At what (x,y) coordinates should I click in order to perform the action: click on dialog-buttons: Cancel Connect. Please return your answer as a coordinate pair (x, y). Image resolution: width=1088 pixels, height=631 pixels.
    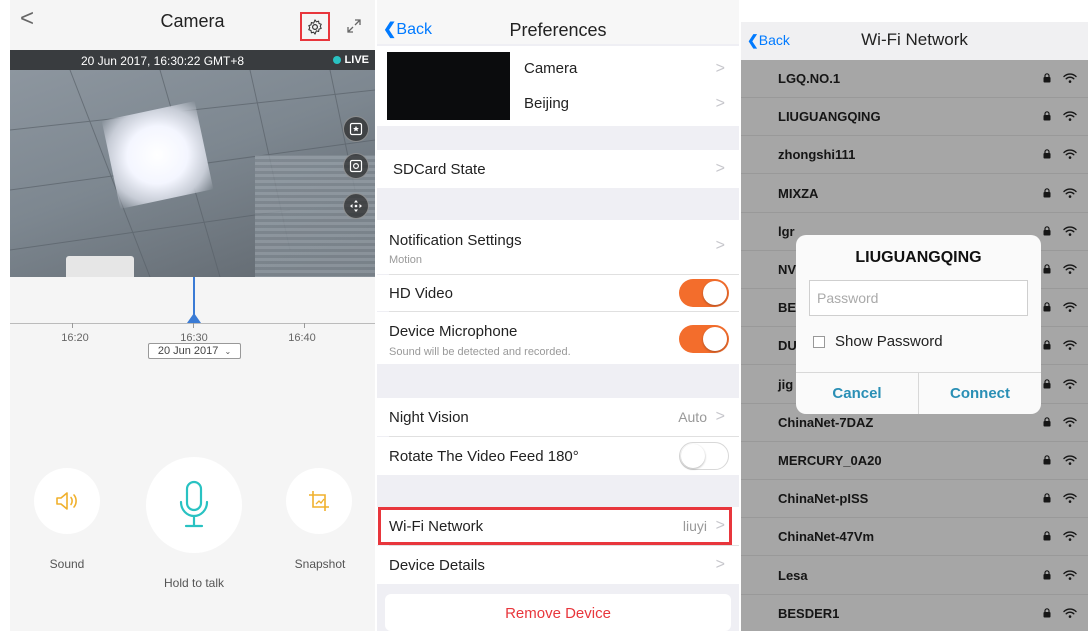
    Looking at the image, I should click on (918, 393).